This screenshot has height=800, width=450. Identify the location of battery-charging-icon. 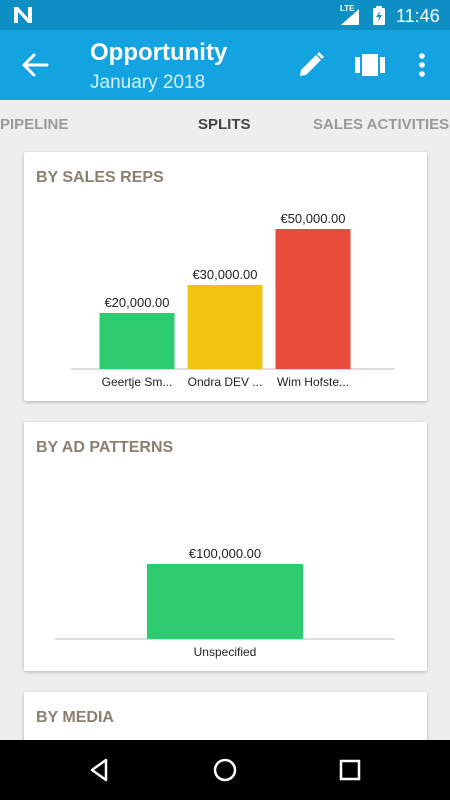
(379, 15).